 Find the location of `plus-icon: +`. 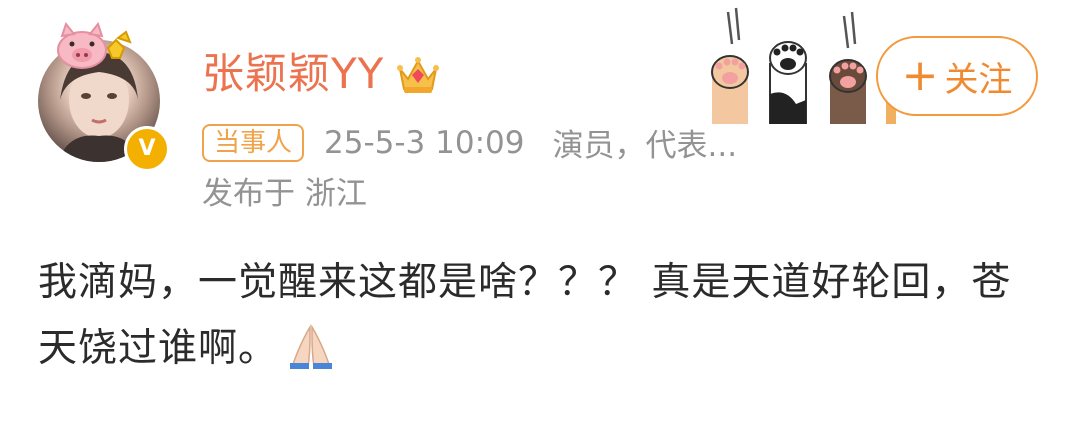

plus-icon: + is located at coordinates (920, 75).